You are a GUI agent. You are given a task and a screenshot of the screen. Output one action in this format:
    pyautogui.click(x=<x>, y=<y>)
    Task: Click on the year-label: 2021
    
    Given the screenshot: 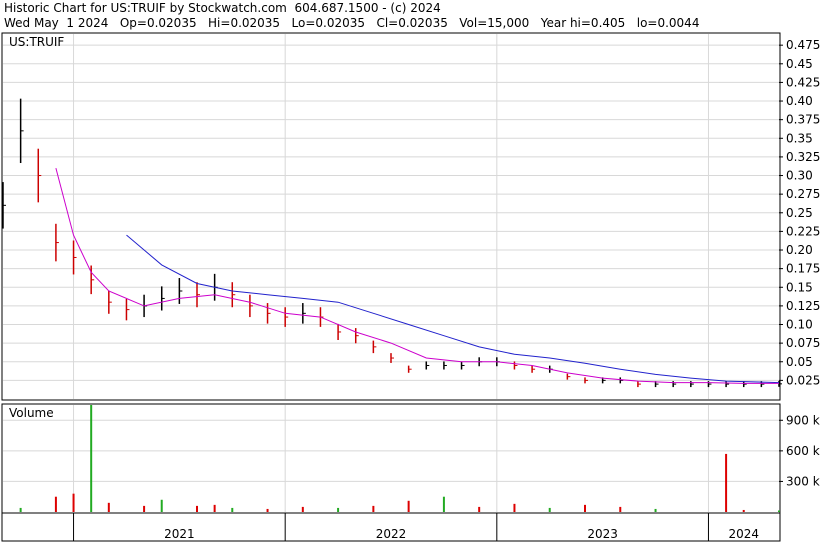 What is the action you would take?
    pyautogui.click(x=179, y=534)
    